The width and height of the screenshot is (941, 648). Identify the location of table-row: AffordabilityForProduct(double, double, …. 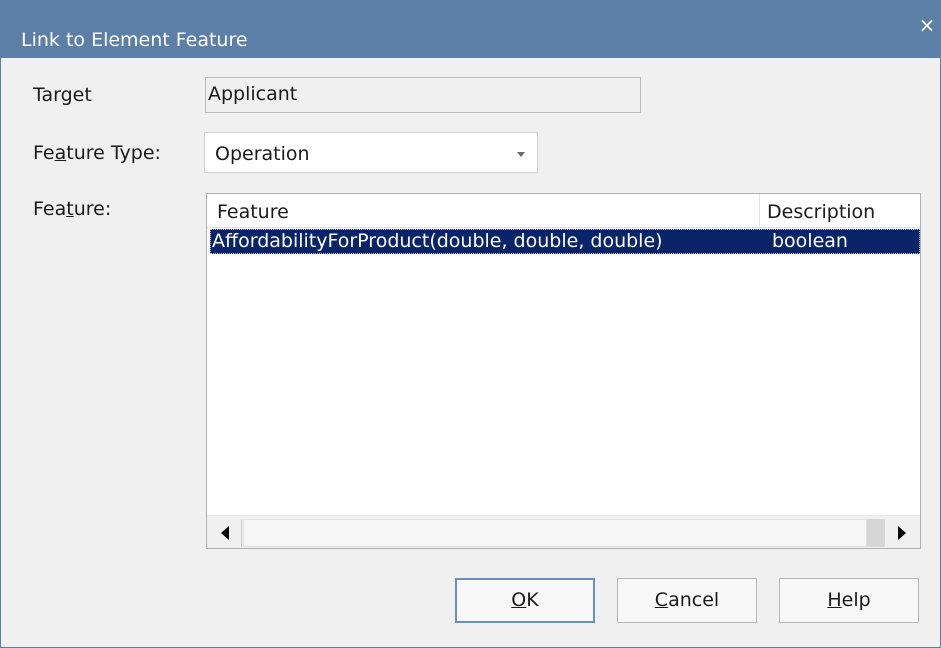
(565, 241).